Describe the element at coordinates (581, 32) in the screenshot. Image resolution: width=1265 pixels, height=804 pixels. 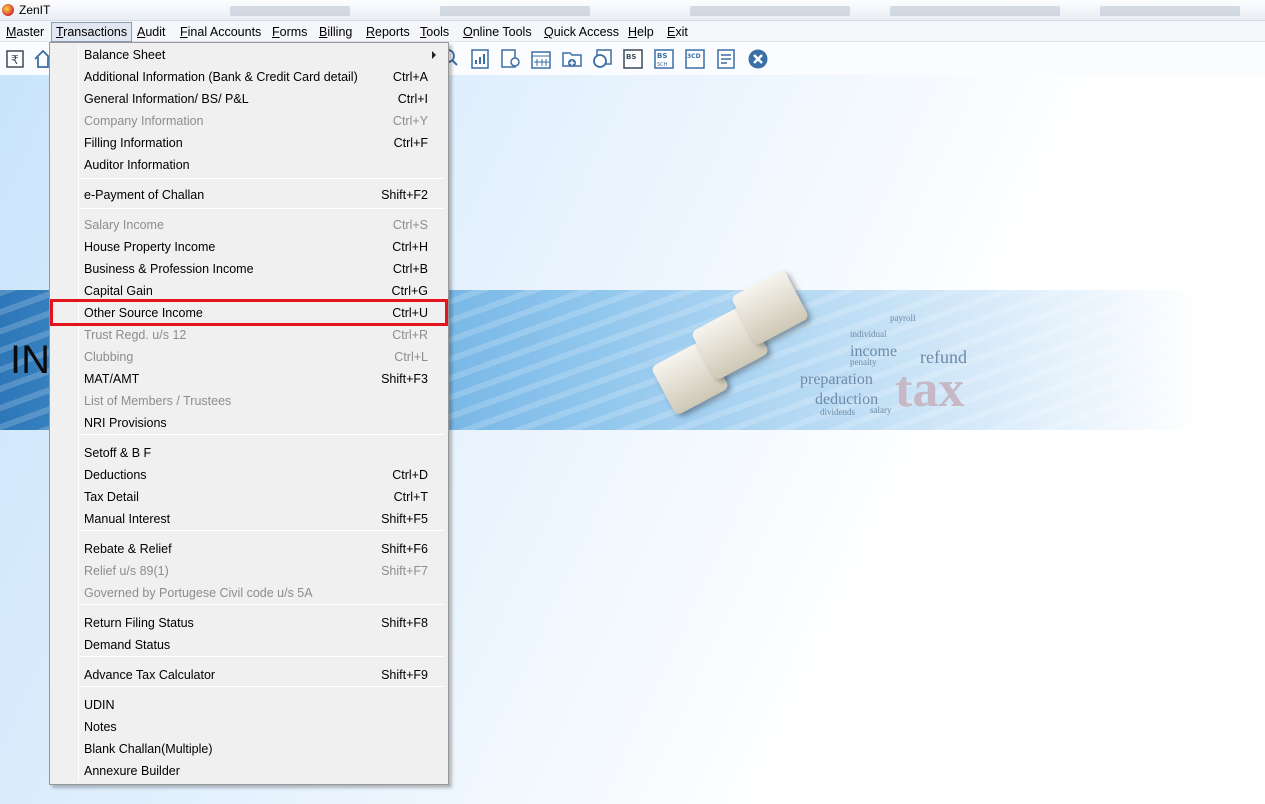
I see `menu-quick-access: Quick Access` at that location.